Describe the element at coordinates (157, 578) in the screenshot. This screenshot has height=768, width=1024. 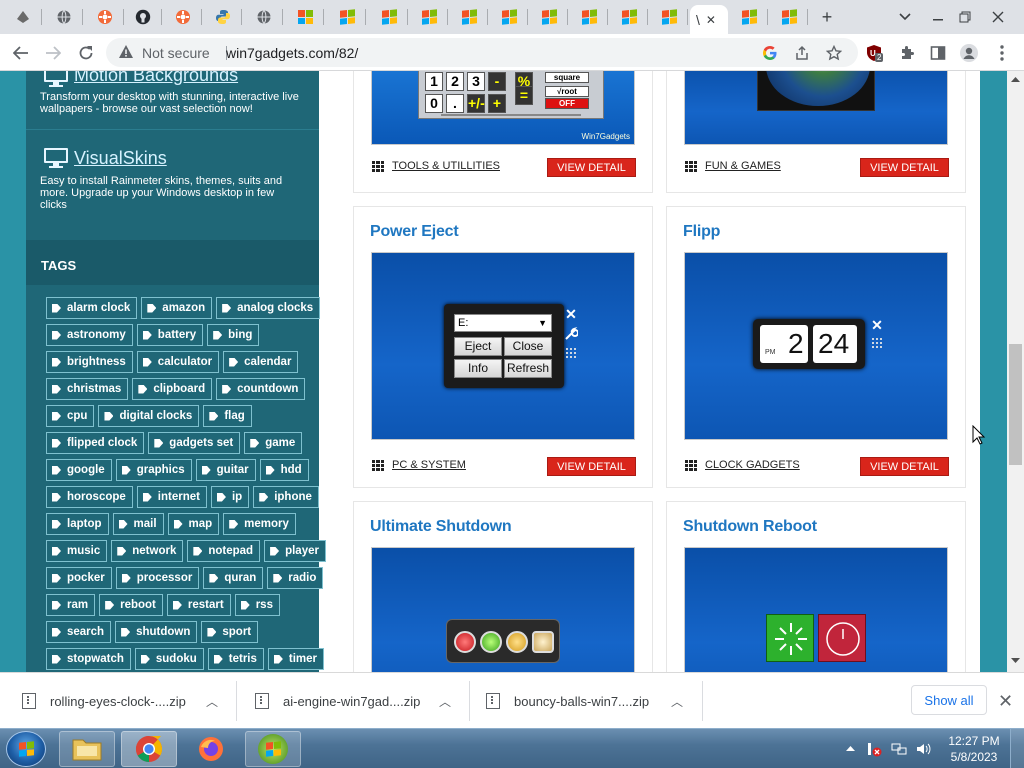
I see `tag-link: processor` at that location.